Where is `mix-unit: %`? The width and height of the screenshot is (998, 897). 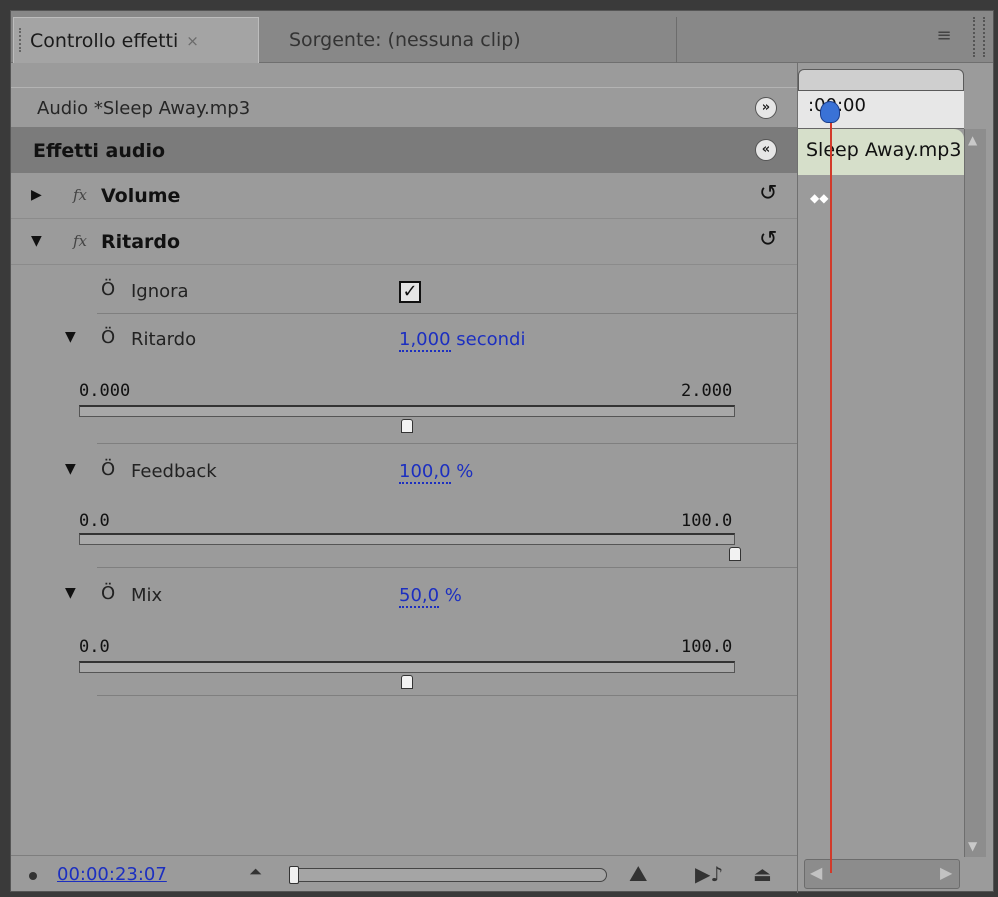
mix-unit: % is located at coordinates (450, 595).